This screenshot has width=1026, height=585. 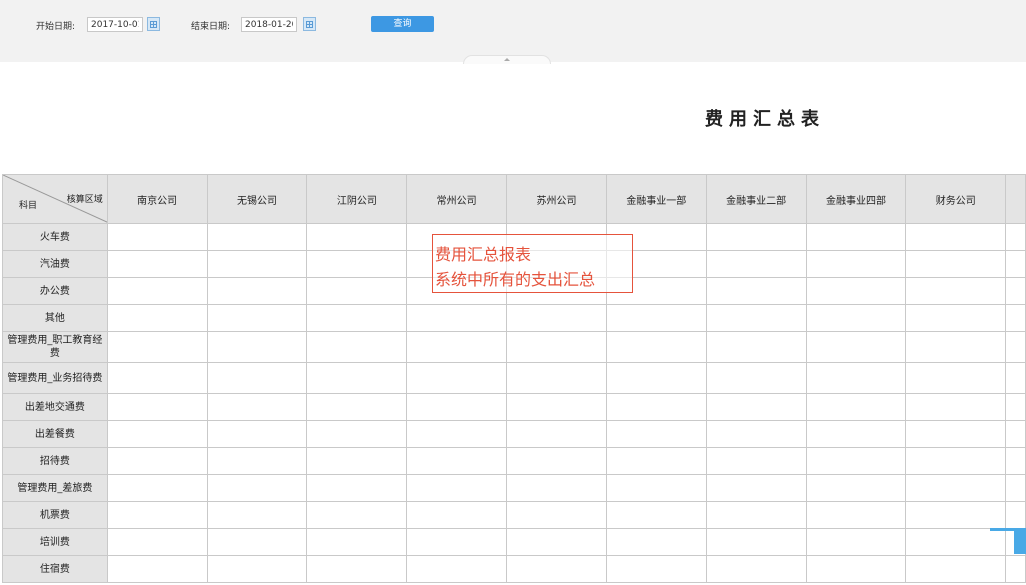 I want to click on row-subject: 火车费, so click(x=55, y=237).